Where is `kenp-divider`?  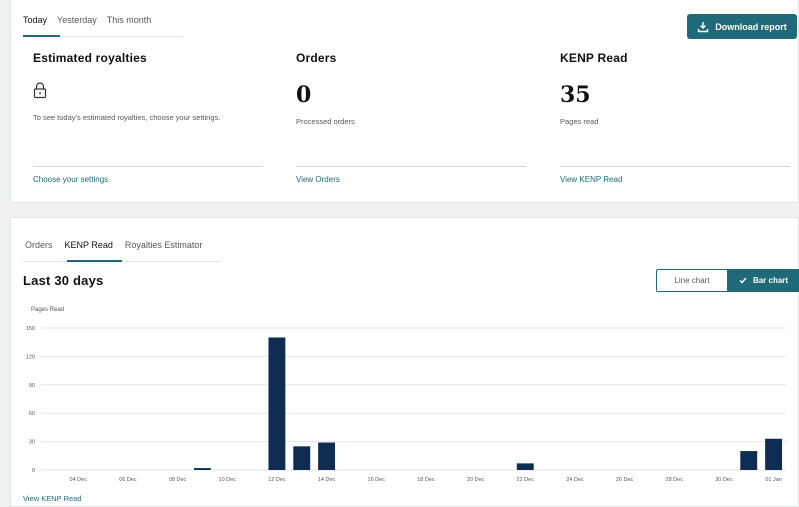
kenp-divider is located at coordinates (675, 166).